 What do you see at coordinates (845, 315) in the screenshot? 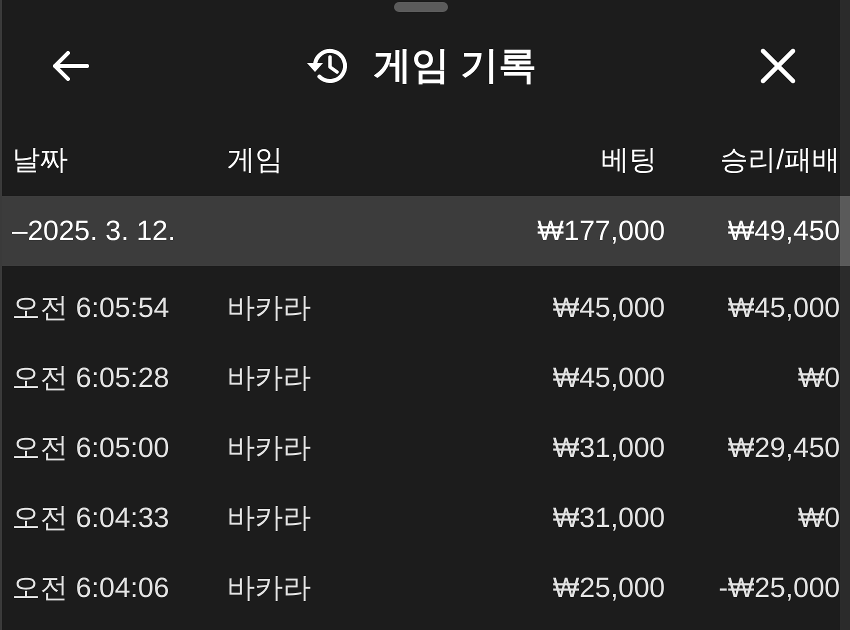
I see `scrollbar` at bounding box center [845, 315].